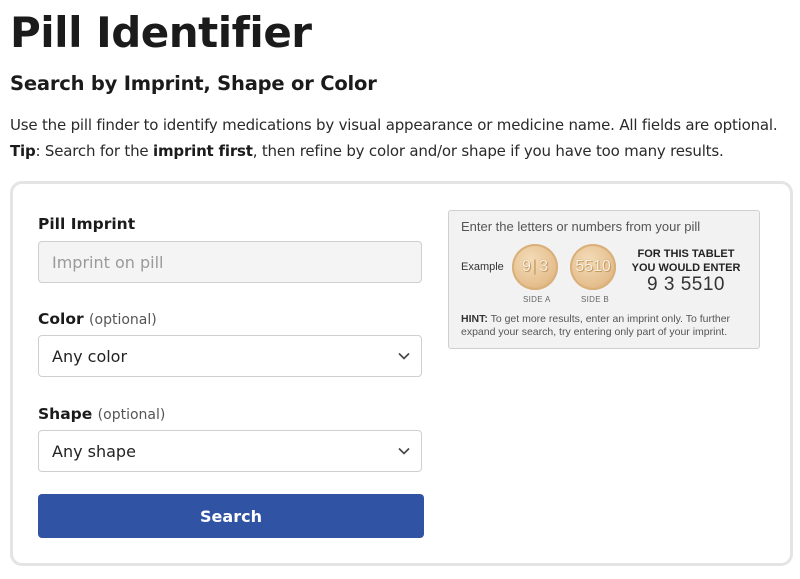  Describe the element at coordinates (108, 262) in the screenshot. I see `imprint-placeholder: Imprint on pill` at that location.